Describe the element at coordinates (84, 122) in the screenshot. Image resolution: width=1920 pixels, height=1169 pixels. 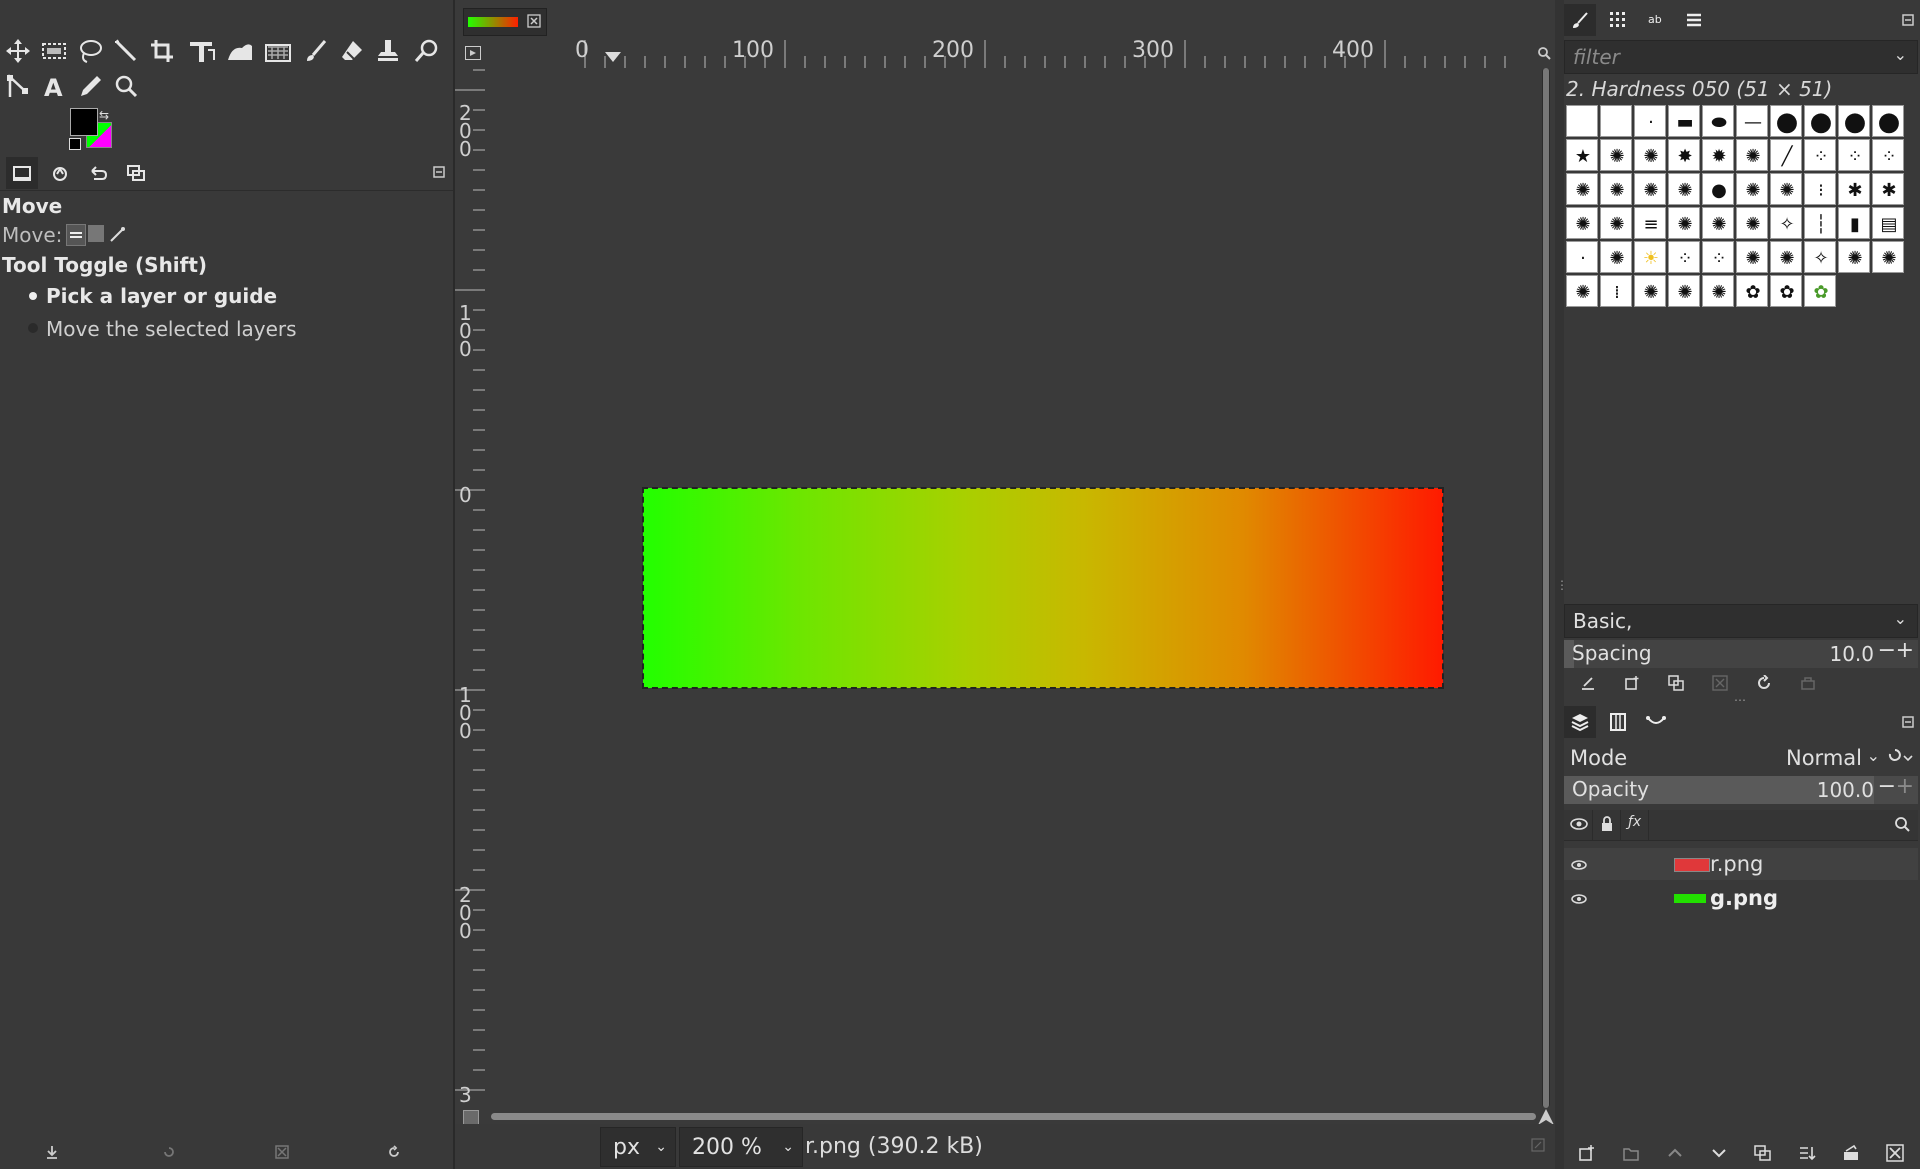
I see `foreground-color-front` at that location.